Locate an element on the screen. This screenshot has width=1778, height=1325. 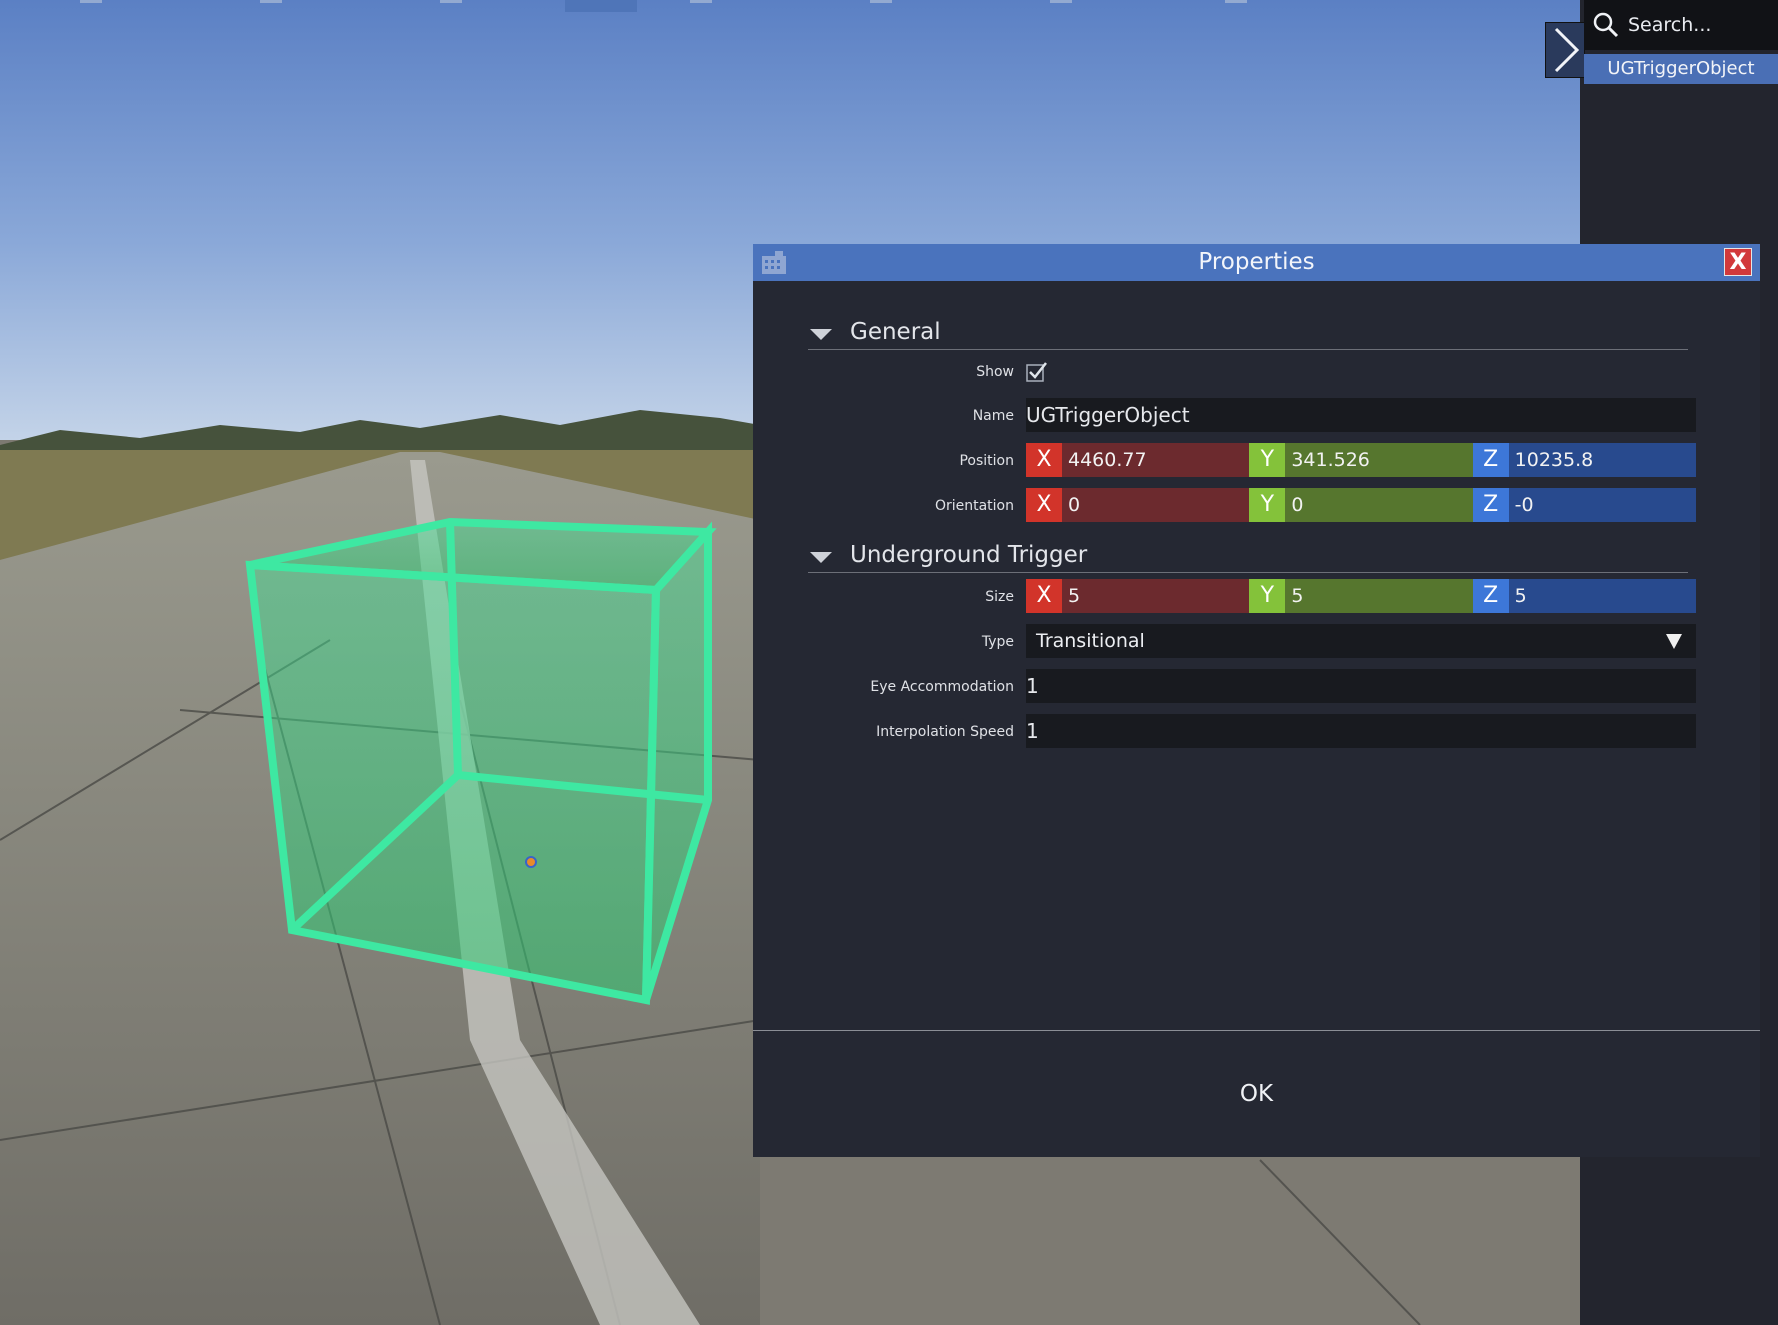
section-title: Underground Trigger is located at coordinates (969, 555).